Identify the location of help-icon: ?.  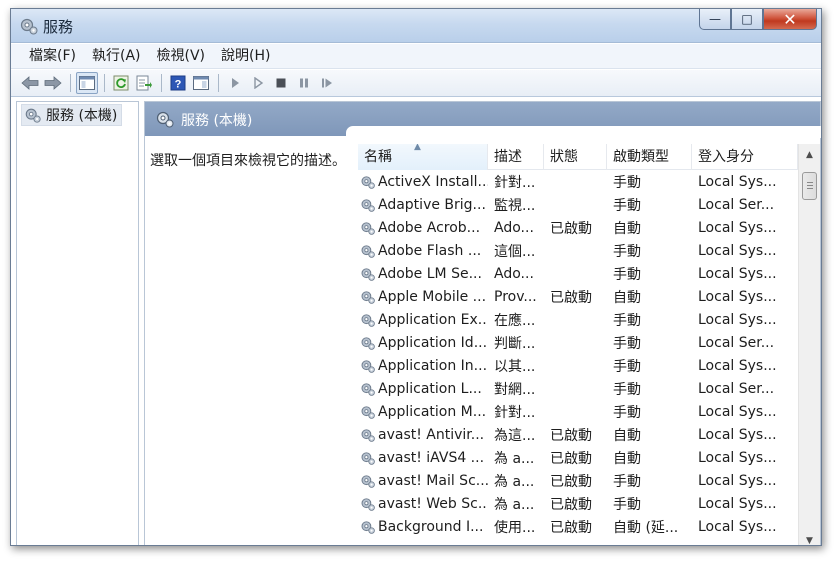
(178, 83).